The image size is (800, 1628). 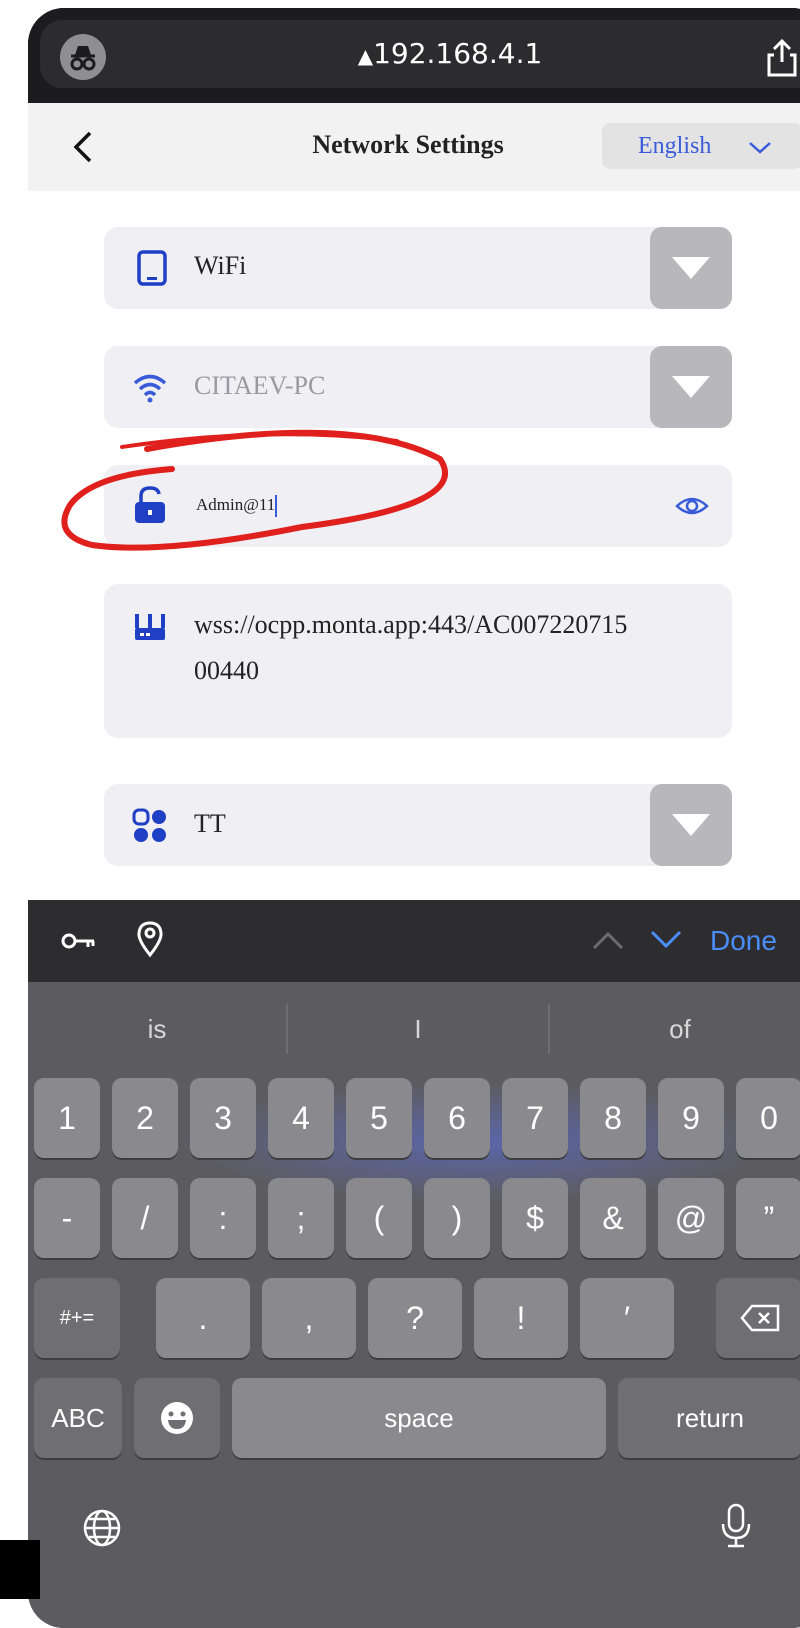 I want to click on key-2: 2, so click(x=145, y=1118).